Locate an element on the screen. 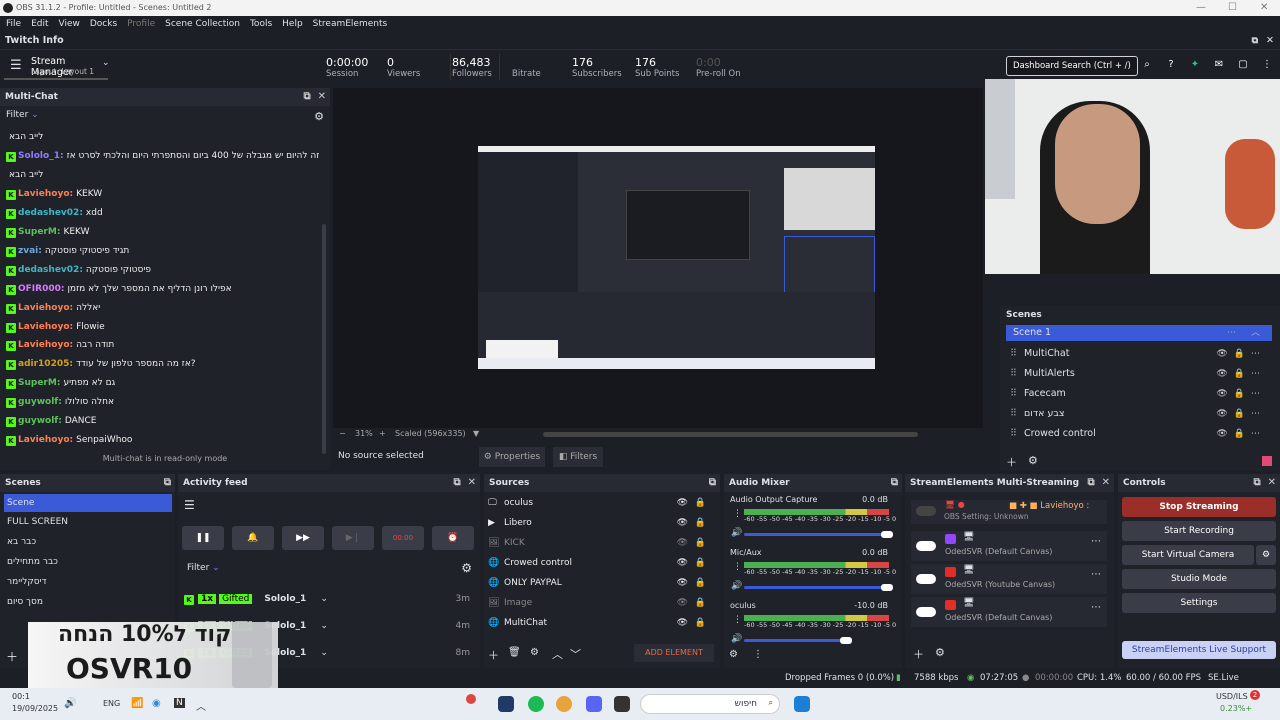  scene-item-multichat: ⠿ MultiChat 👁🔒⋯ is located at coordinates (1139, 354).